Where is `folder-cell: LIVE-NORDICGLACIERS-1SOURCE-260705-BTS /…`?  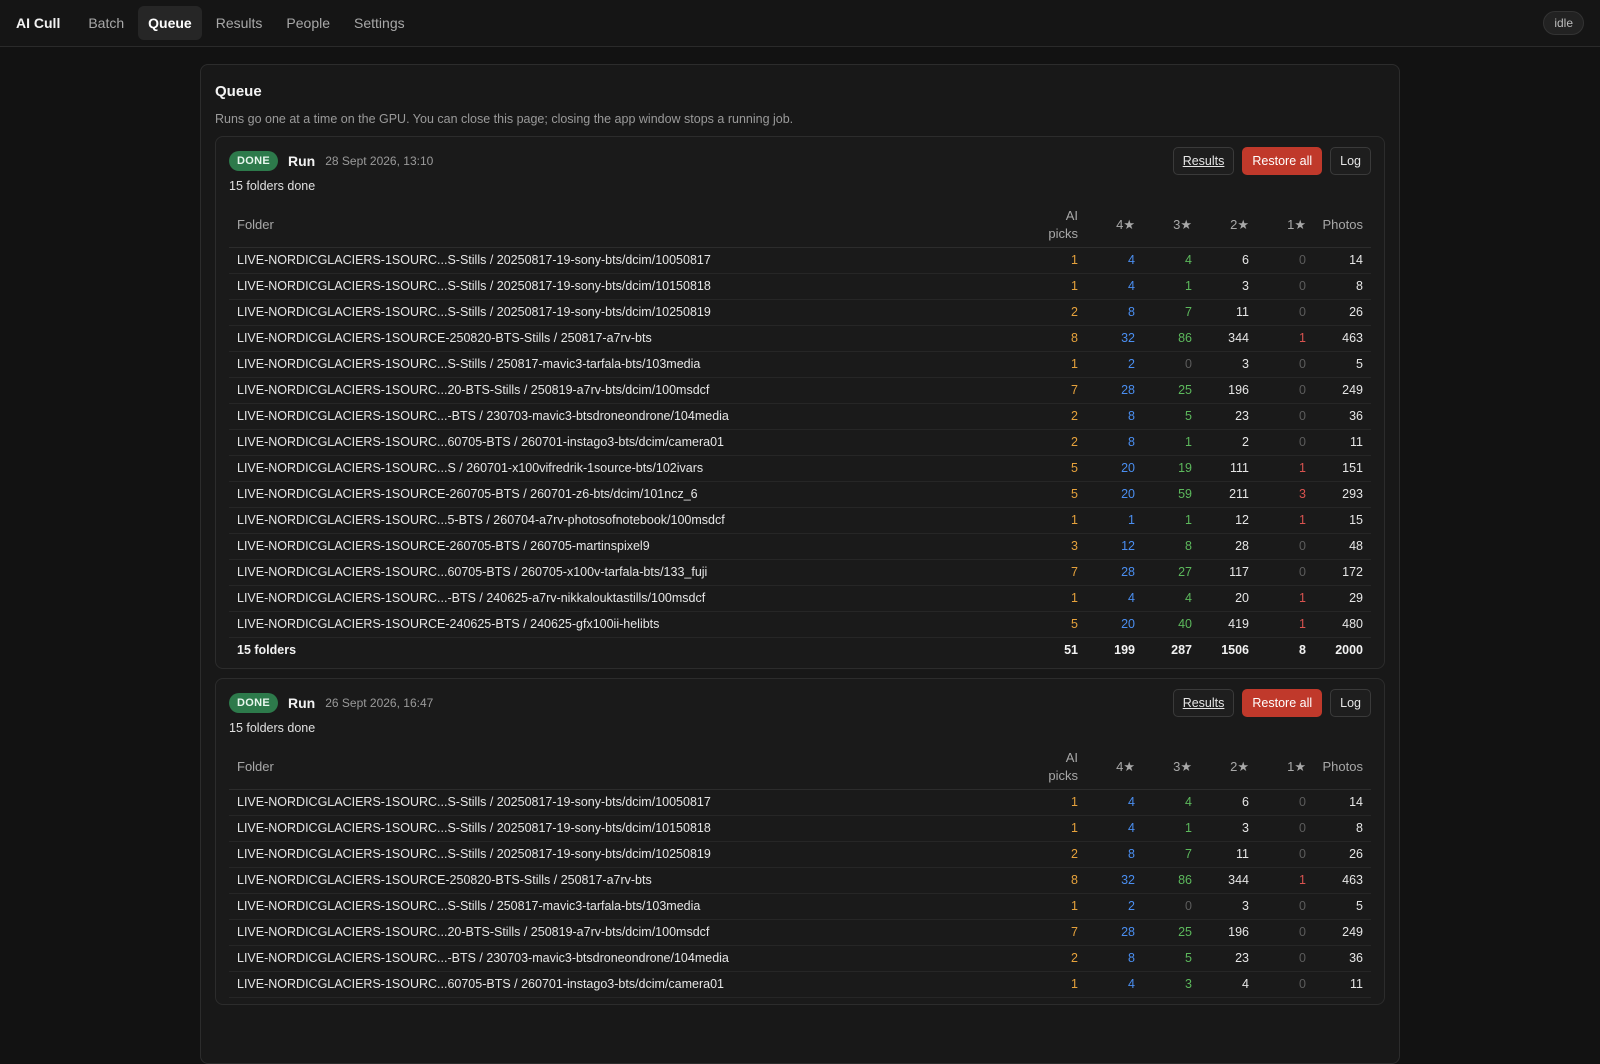 folder-cell: LIVE-NORDICGLACIERS-1SOURCE-260705-BTS /… is located at coordinates (627, 494).